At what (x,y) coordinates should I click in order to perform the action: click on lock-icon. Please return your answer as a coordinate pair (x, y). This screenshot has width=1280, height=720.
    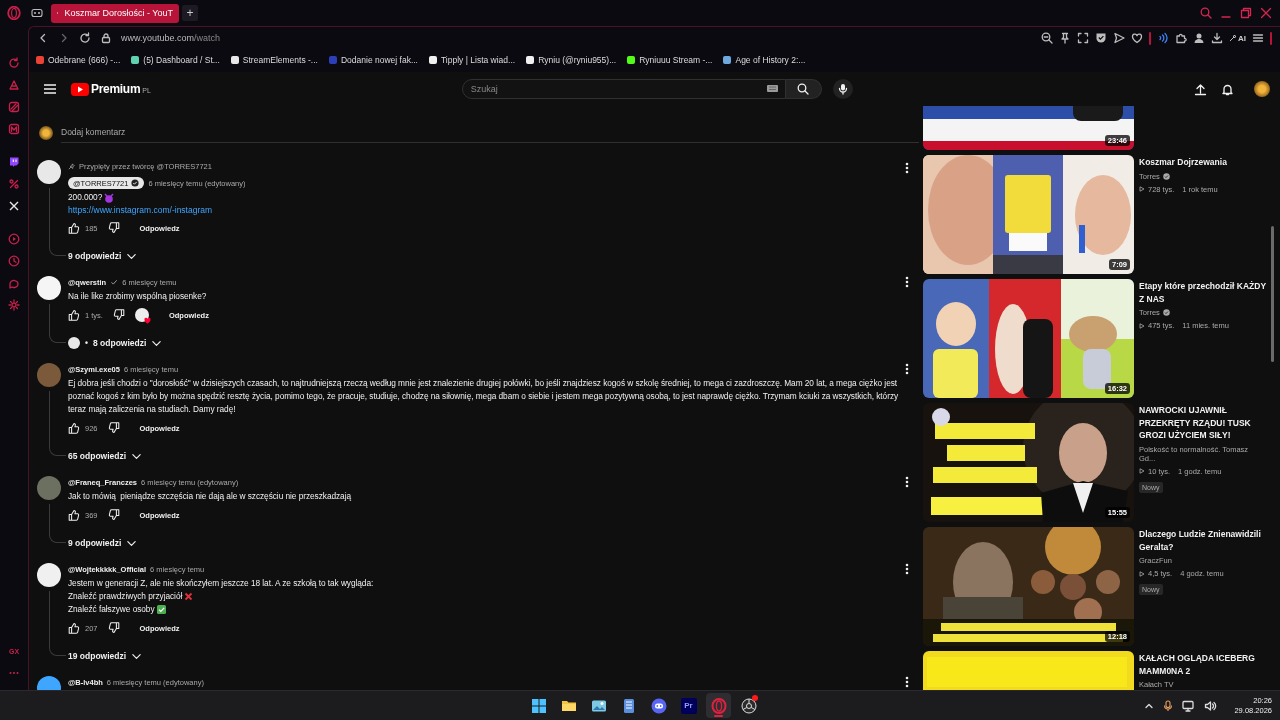
    Looking at the image, I should click on (106, 38).